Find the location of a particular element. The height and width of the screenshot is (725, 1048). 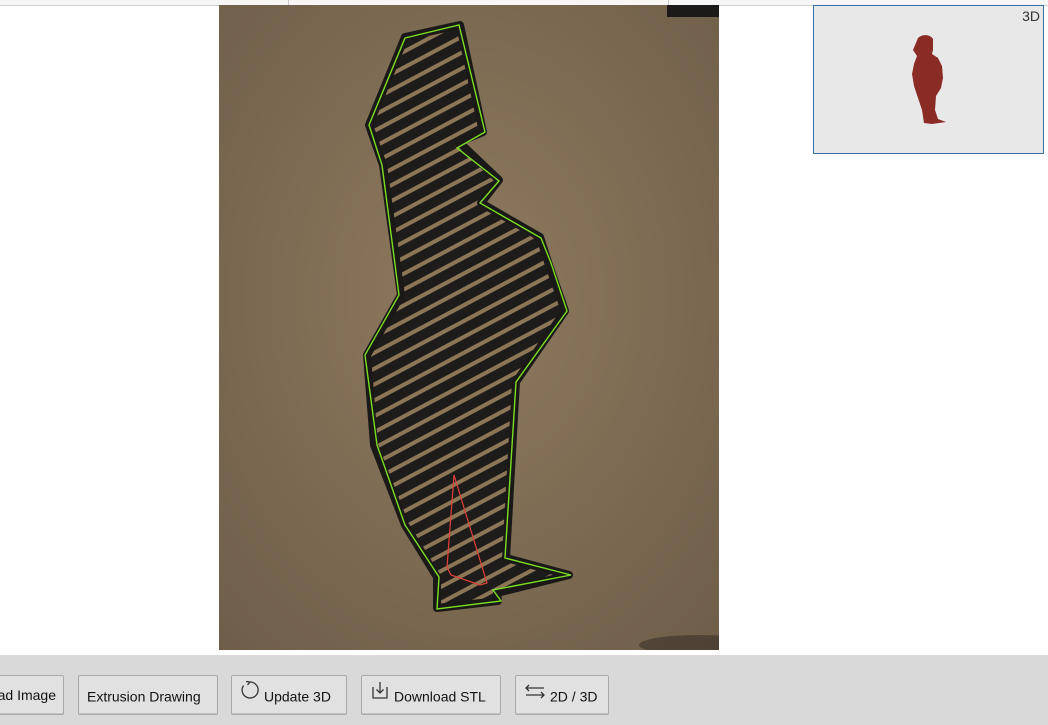

load-image-button: Load Image is located at coordinates (32, 695).